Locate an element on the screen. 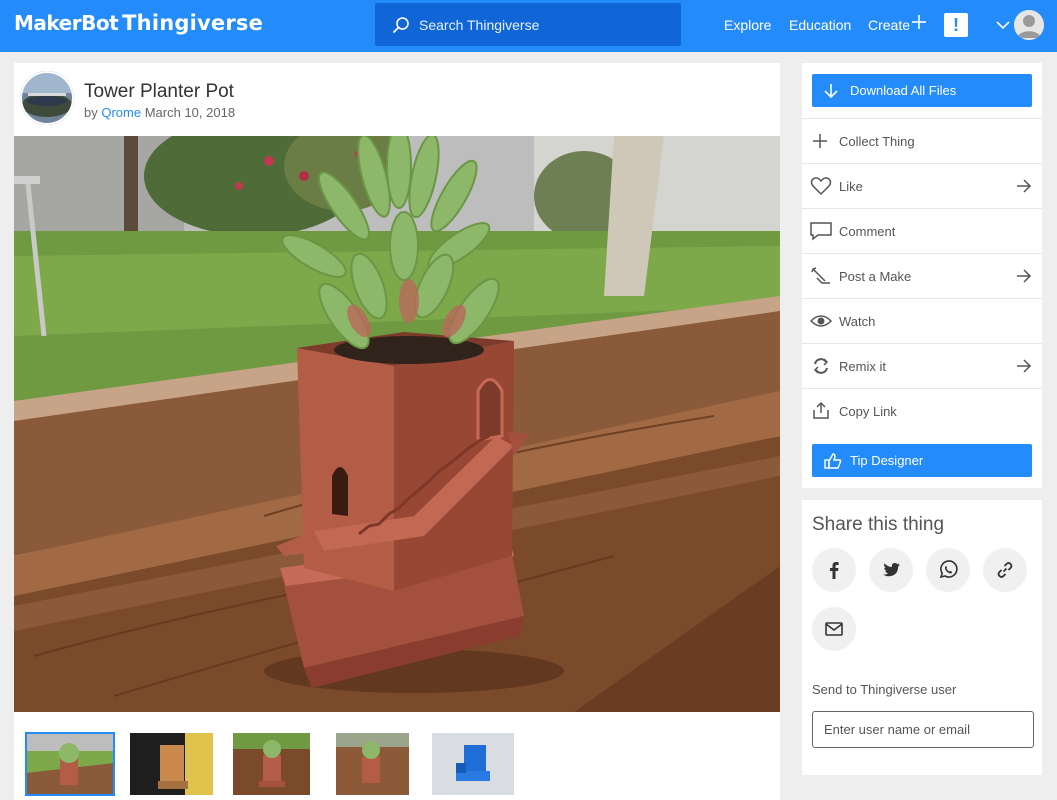 Image resolution: width=1057 pixels, height=800 pixels. twitter-icon is located at coordinates (891, 570).